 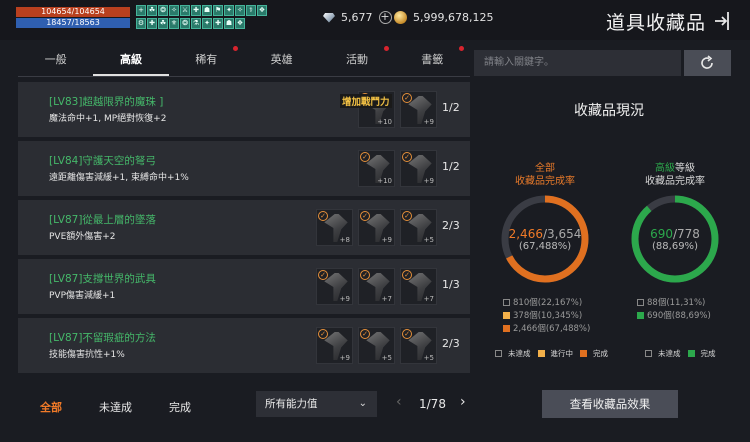 I want to click on collection-count: 1/3, so click(x=451, y=284).